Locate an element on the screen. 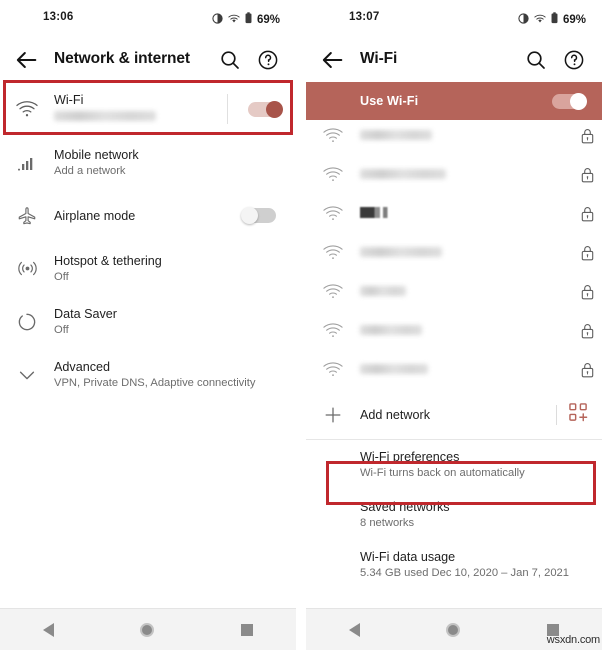  settings-row-text: Hotspot & tethering Off is located at coordinates (175, 269).